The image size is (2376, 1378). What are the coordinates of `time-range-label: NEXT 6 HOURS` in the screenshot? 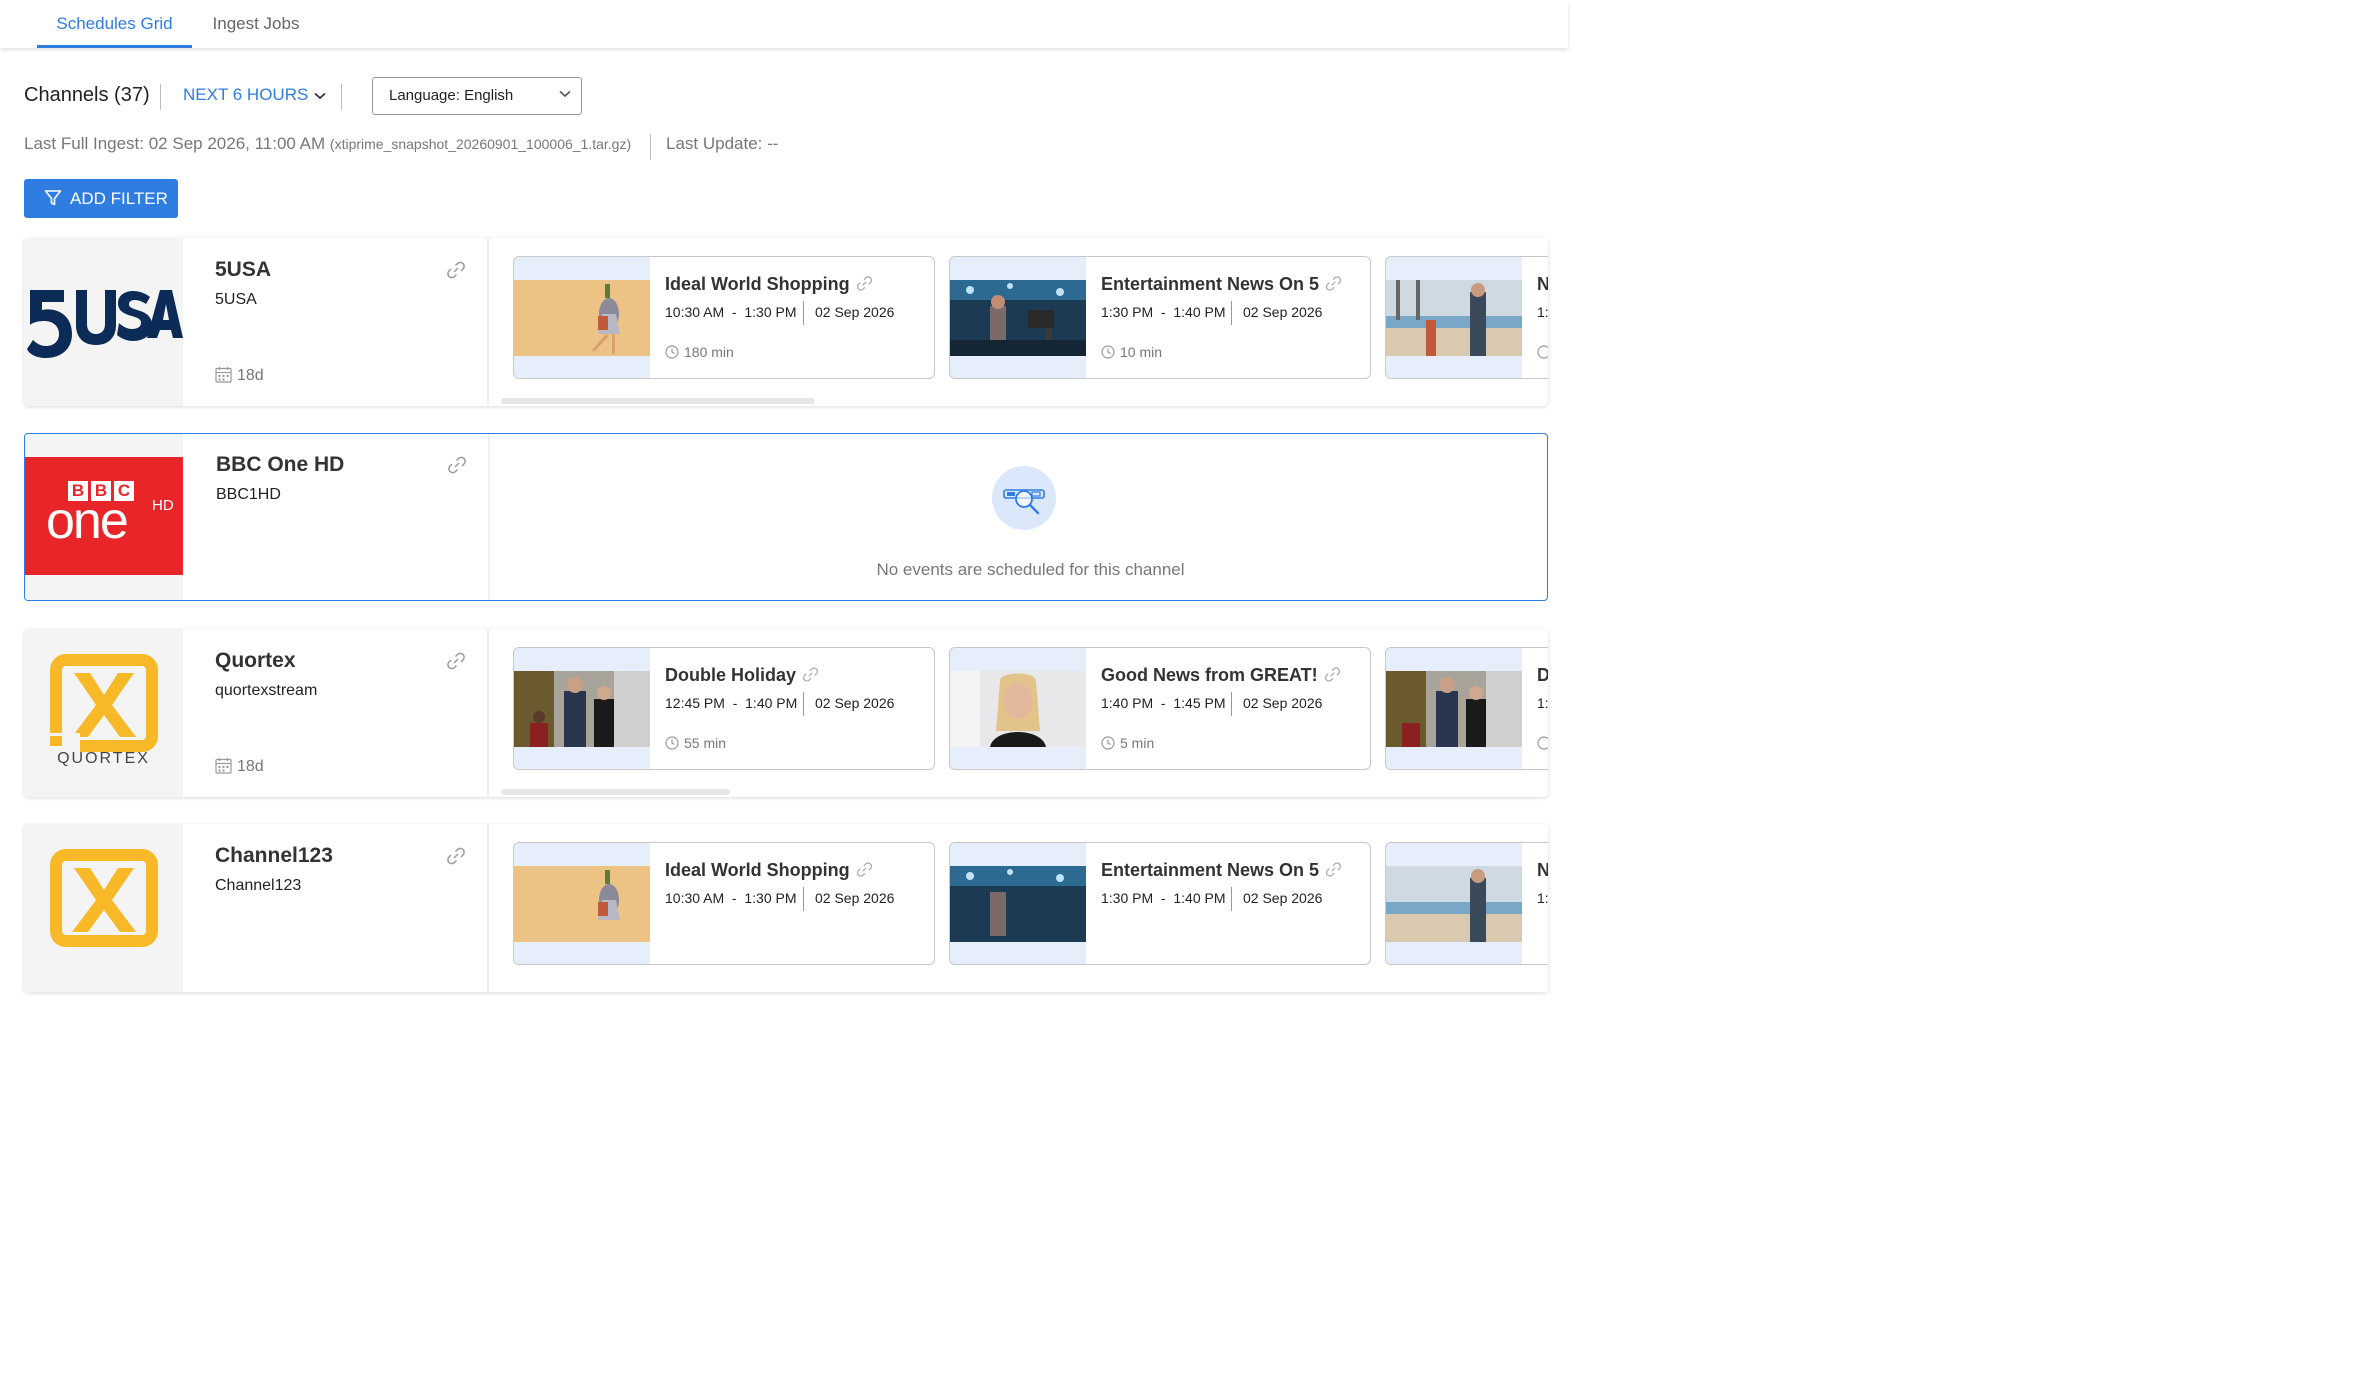 It's located at (246, 94).